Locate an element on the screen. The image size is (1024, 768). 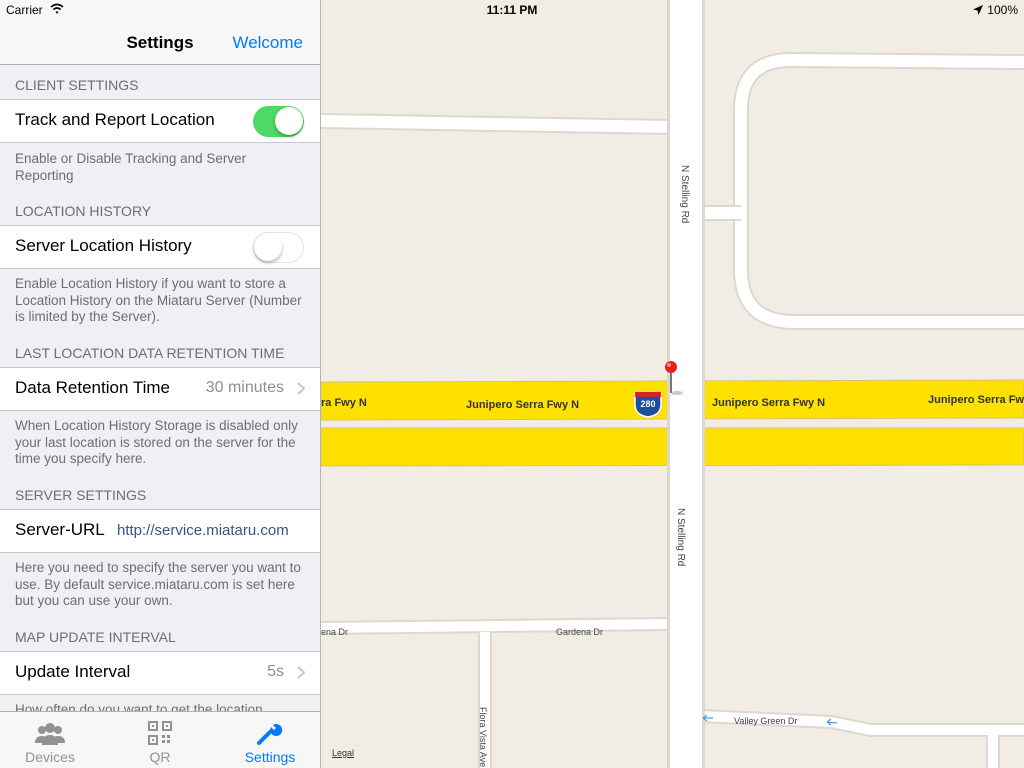
street-label-freeway-2: Junipero Serra Fwy N is located at coordinates (522, 405).